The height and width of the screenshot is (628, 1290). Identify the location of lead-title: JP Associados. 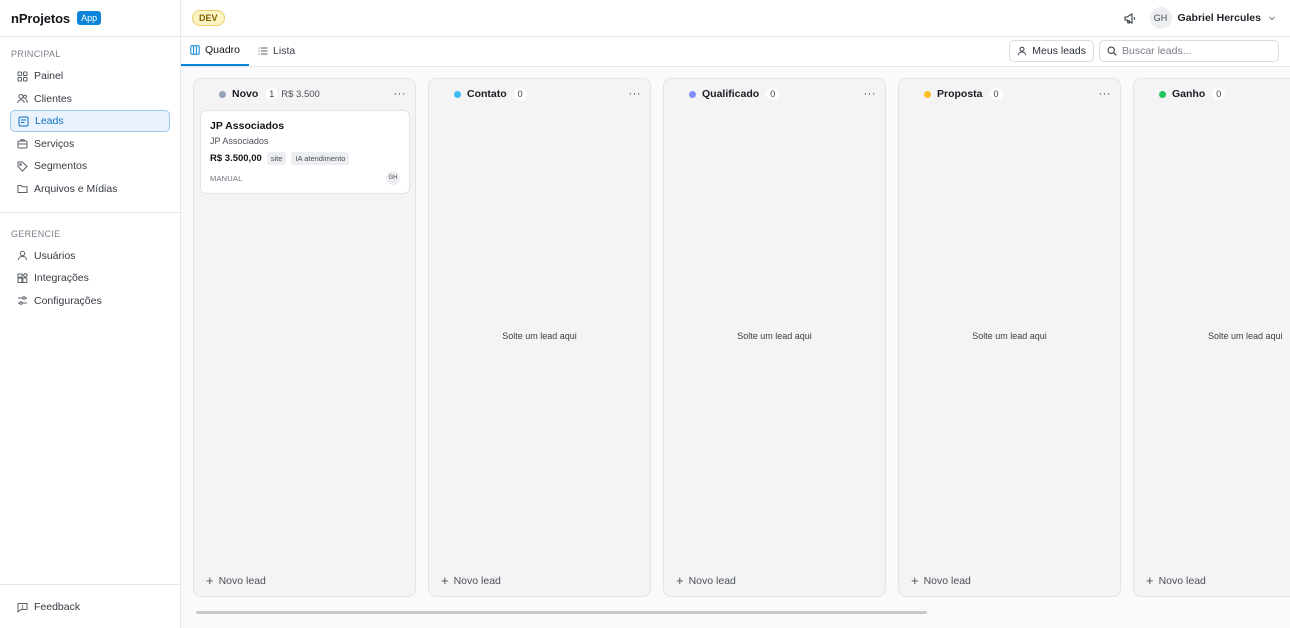
(247, 126).